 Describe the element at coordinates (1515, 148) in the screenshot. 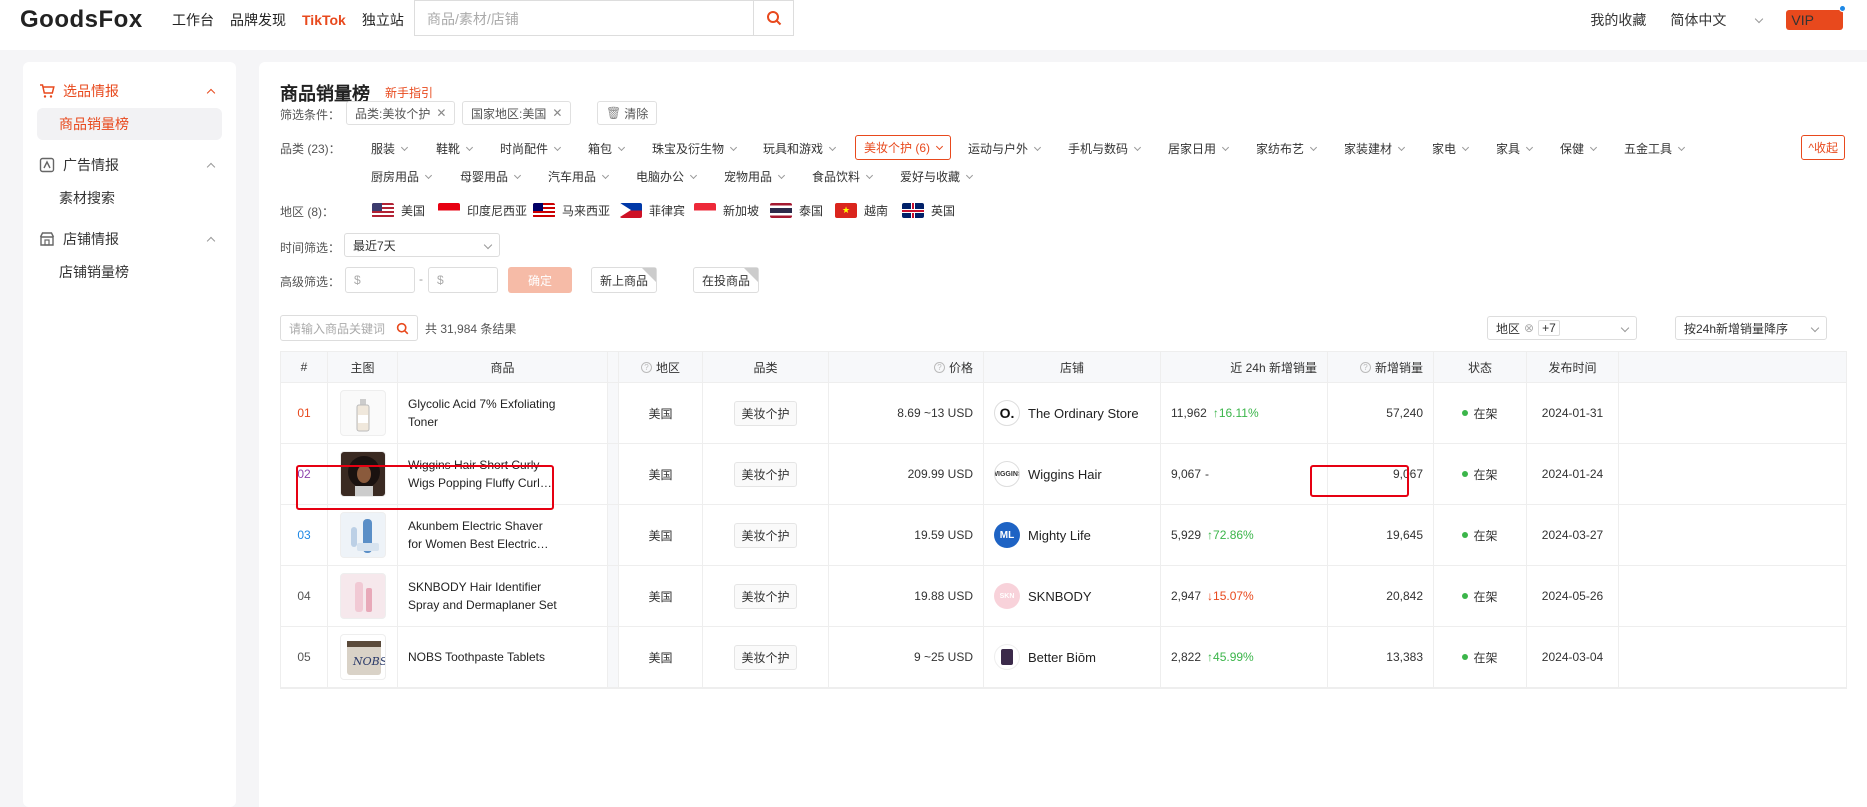

I see `category-furniture: 家具` at that location.